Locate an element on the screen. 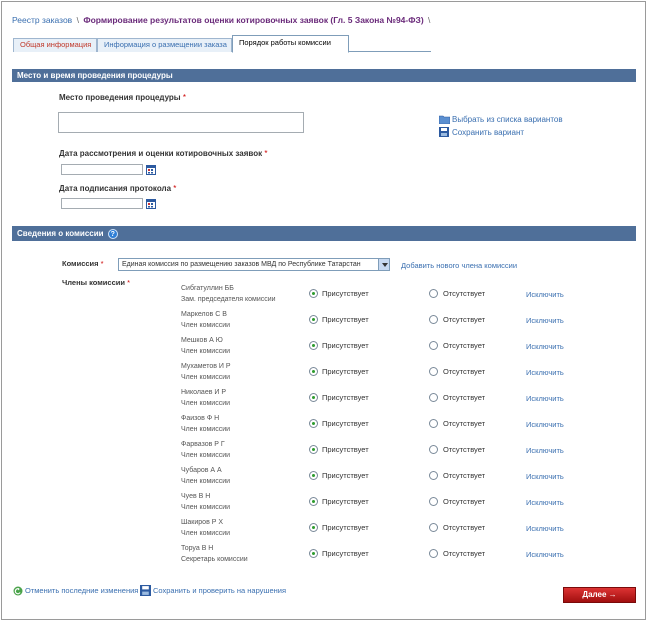 This screenshot has height=622, width=648. save-variant-link: Сохранить вариант is located at coordinates (488, 132).